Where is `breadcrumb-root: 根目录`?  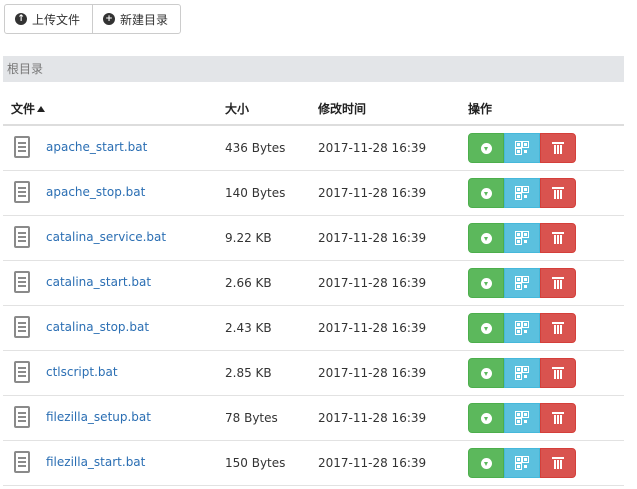 breadcrumb-root: 根目录 is located at coordinates (25, 69).